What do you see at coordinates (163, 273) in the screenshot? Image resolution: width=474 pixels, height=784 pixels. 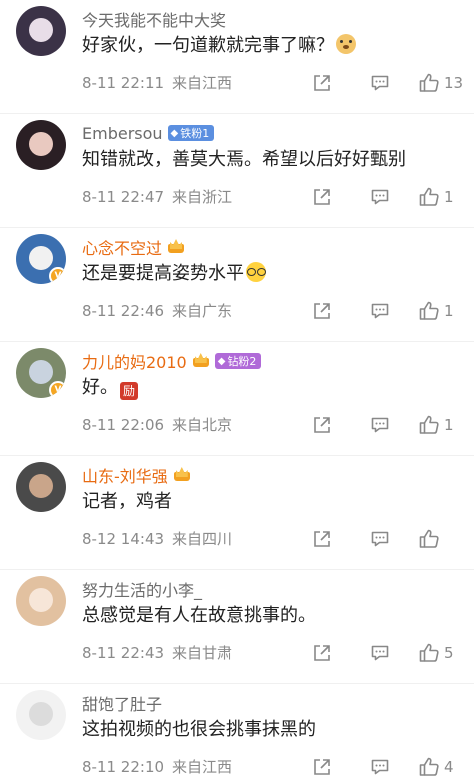 I see `comment-text-content: 还是要提高姿势水平` at bounding box center [163, 273].